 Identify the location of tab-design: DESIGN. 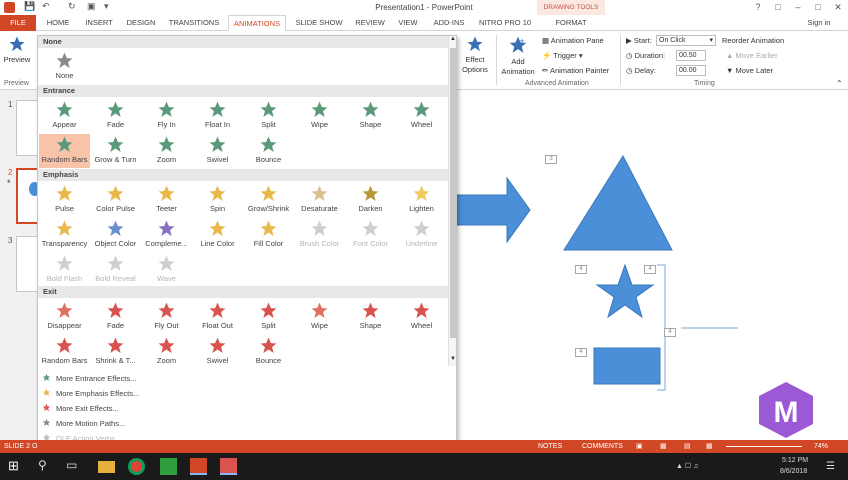
(141, 23).